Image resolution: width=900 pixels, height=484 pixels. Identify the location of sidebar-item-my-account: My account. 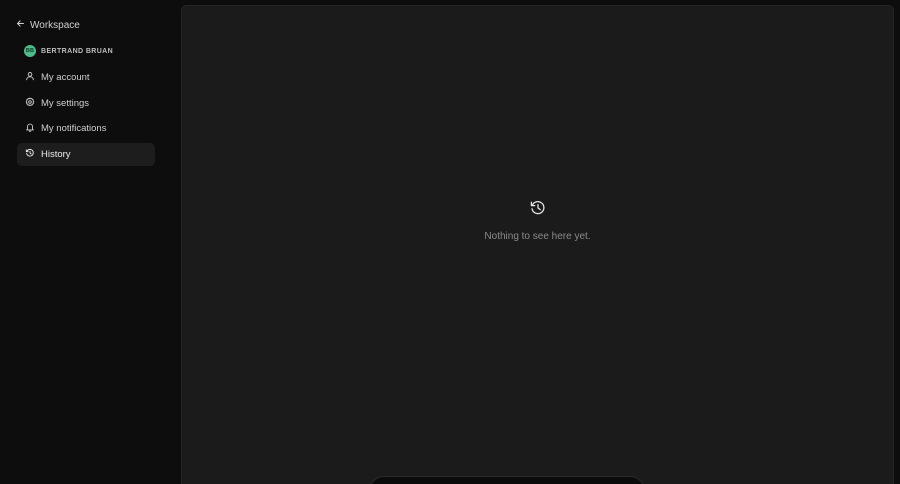
(86, 77).